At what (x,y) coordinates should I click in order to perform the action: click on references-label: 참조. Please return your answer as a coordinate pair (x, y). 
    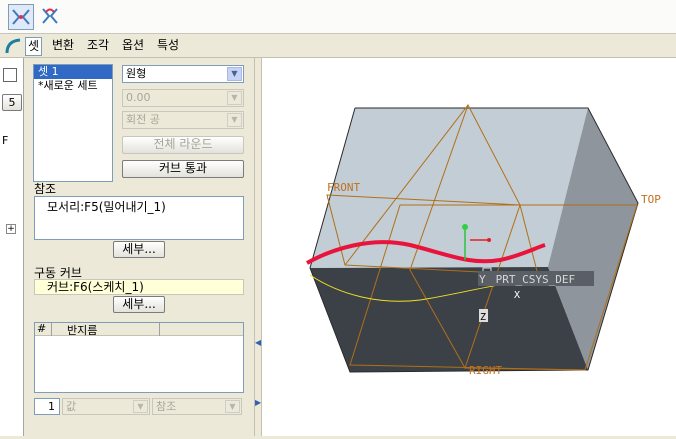
    Looking at the image, I should click on (45, 189).